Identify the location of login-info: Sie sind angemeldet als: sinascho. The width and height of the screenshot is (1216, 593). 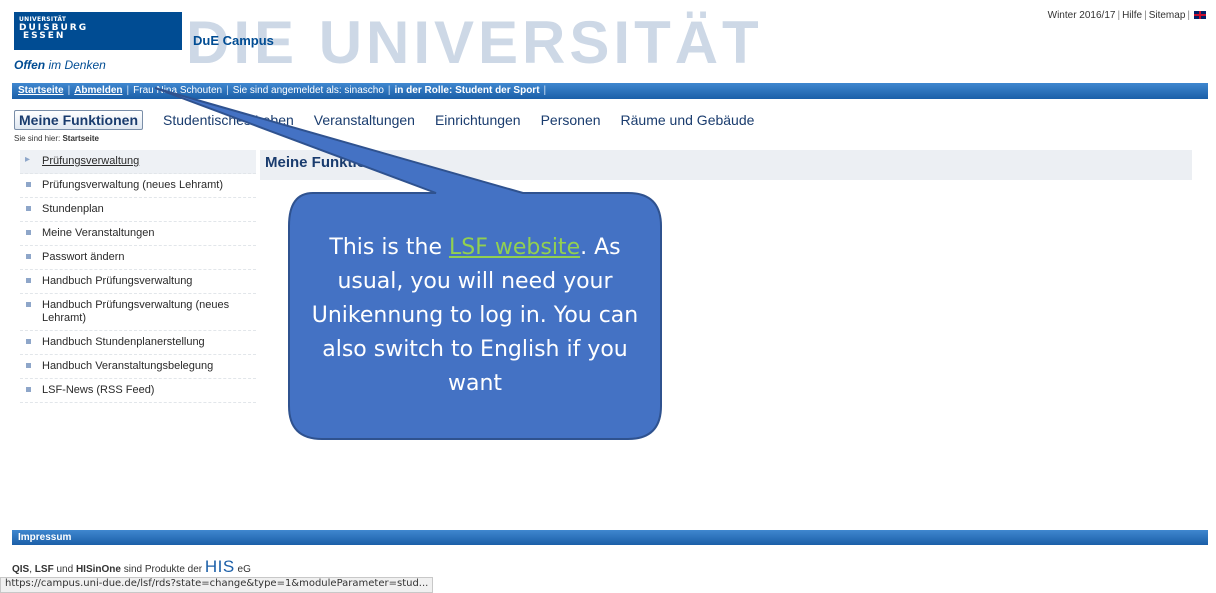
(308, 90).